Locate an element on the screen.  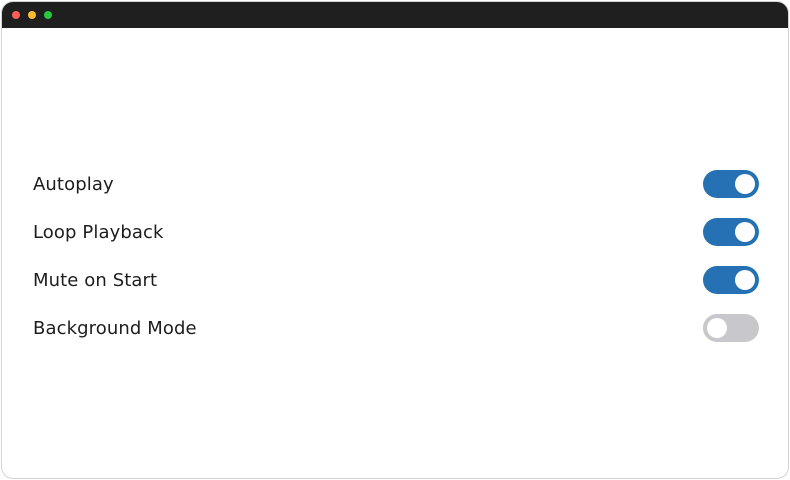
loop-playback-toggle is located at coordinates (731, 232).